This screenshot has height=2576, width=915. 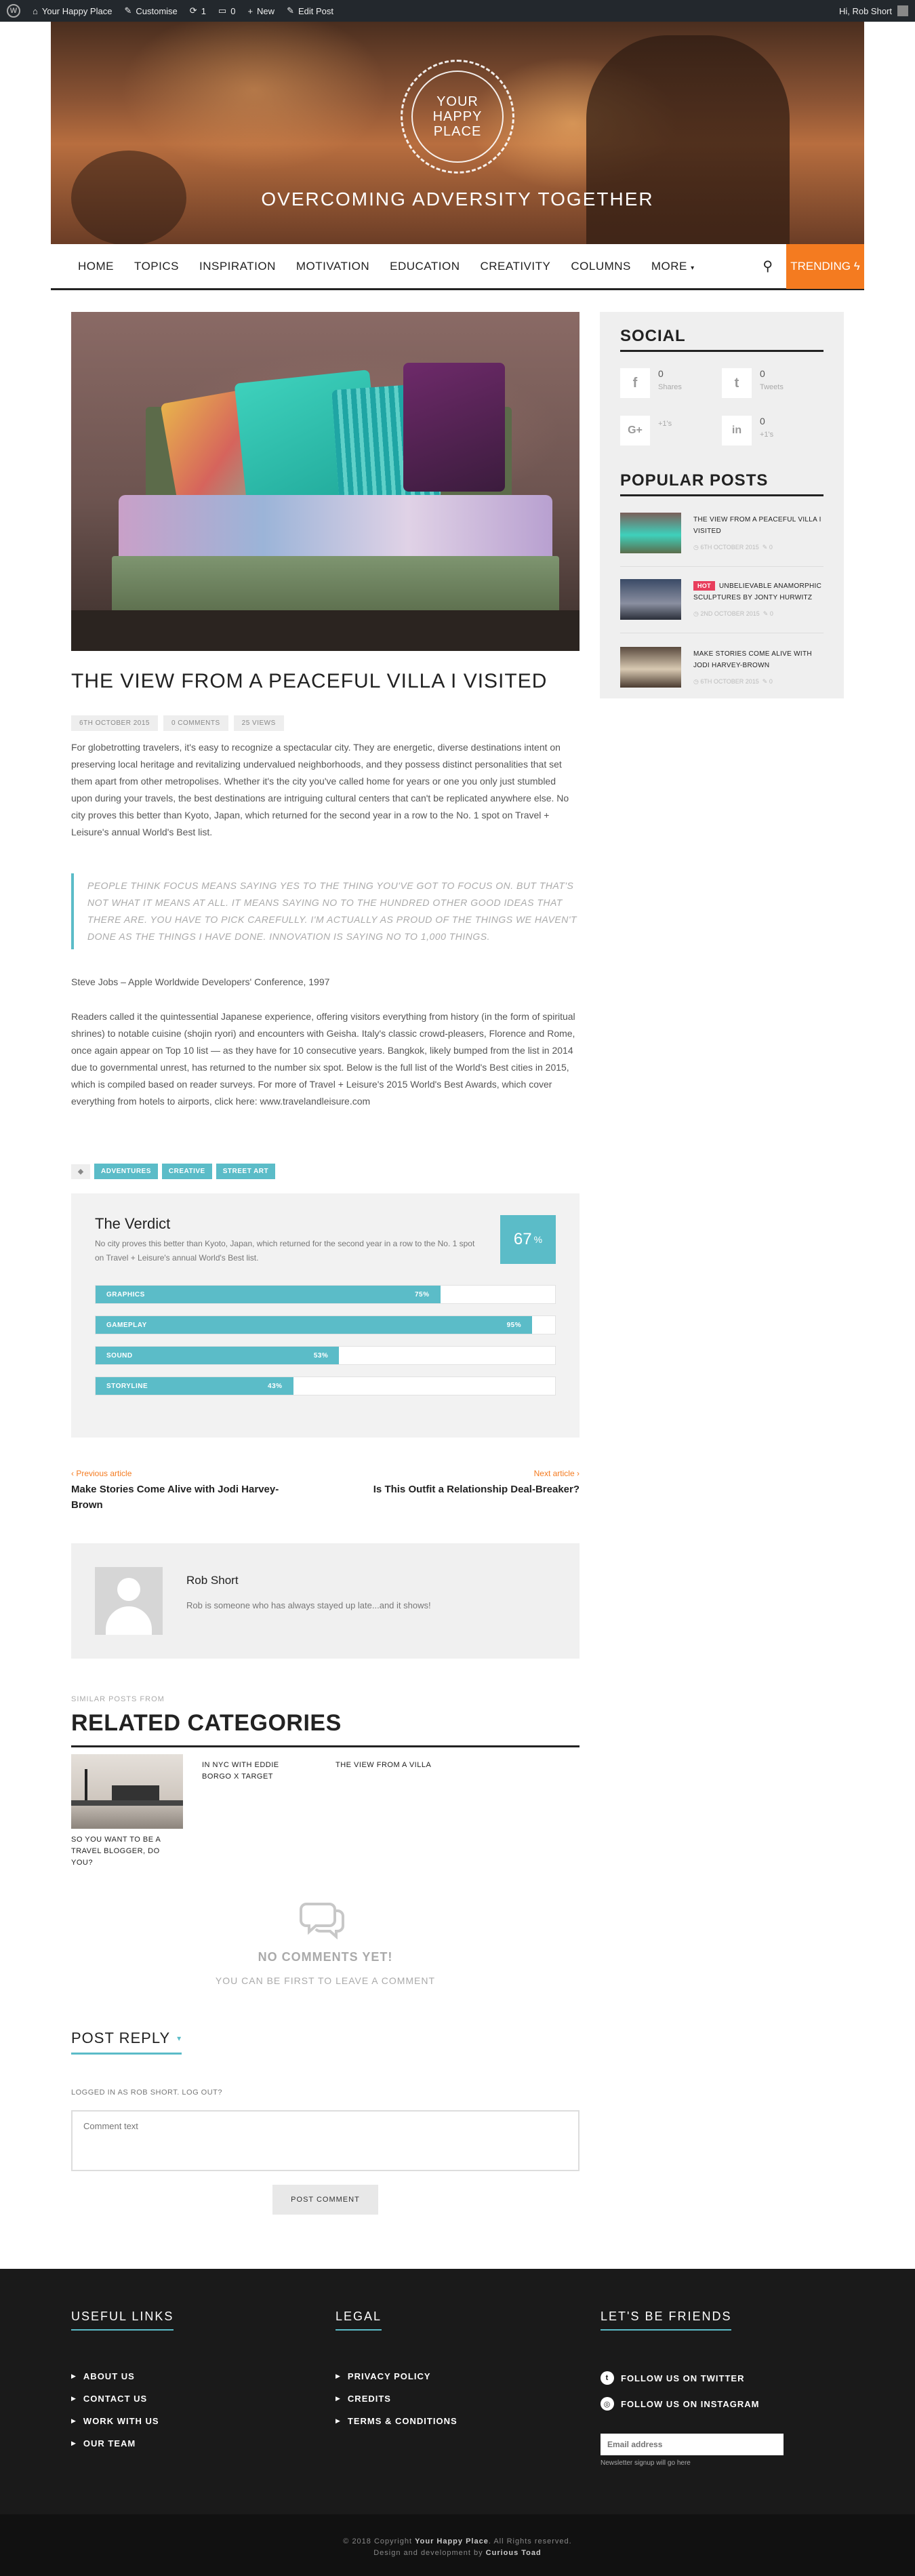 What do you see at coordinates (195, 723) in the screenshot?
I see `comments-count-chip: 0 COMMENTS` at bounding box center [195, 723].